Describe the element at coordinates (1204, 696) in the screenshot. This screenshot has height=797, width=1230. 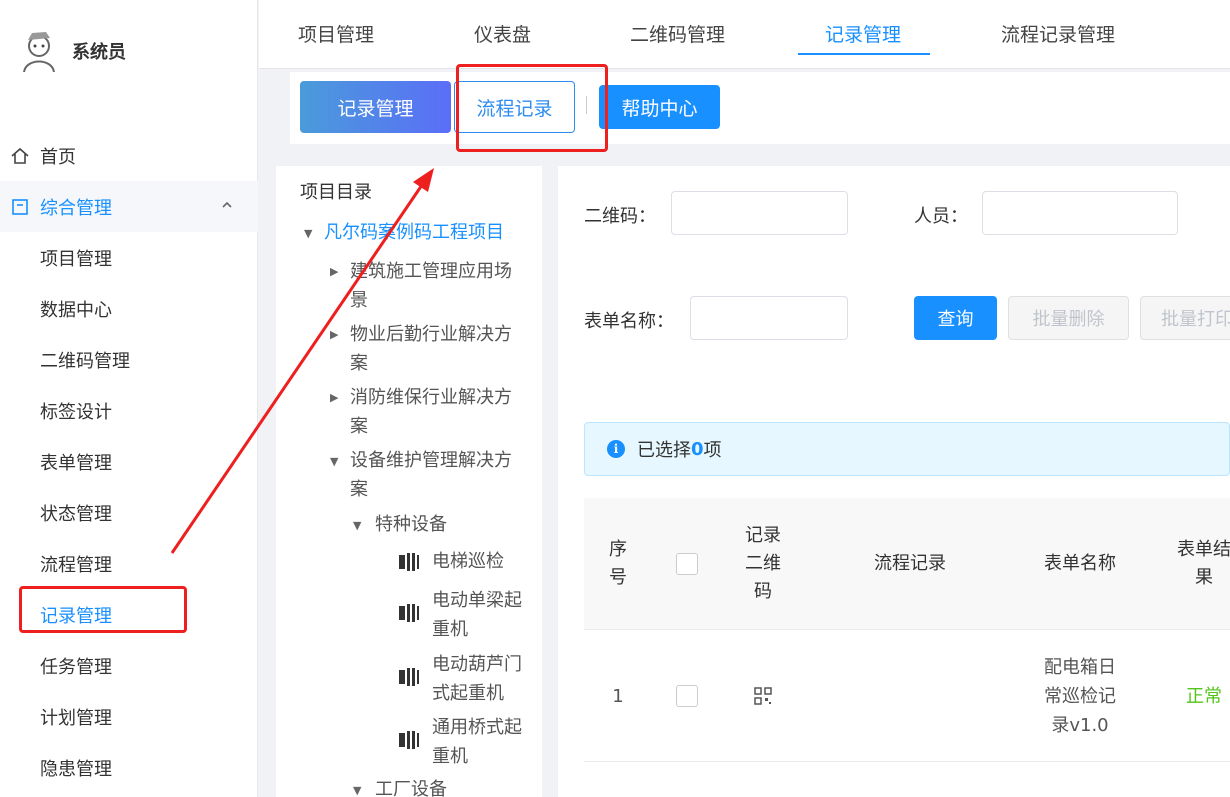
I see `cell-result: 正常` at that location.